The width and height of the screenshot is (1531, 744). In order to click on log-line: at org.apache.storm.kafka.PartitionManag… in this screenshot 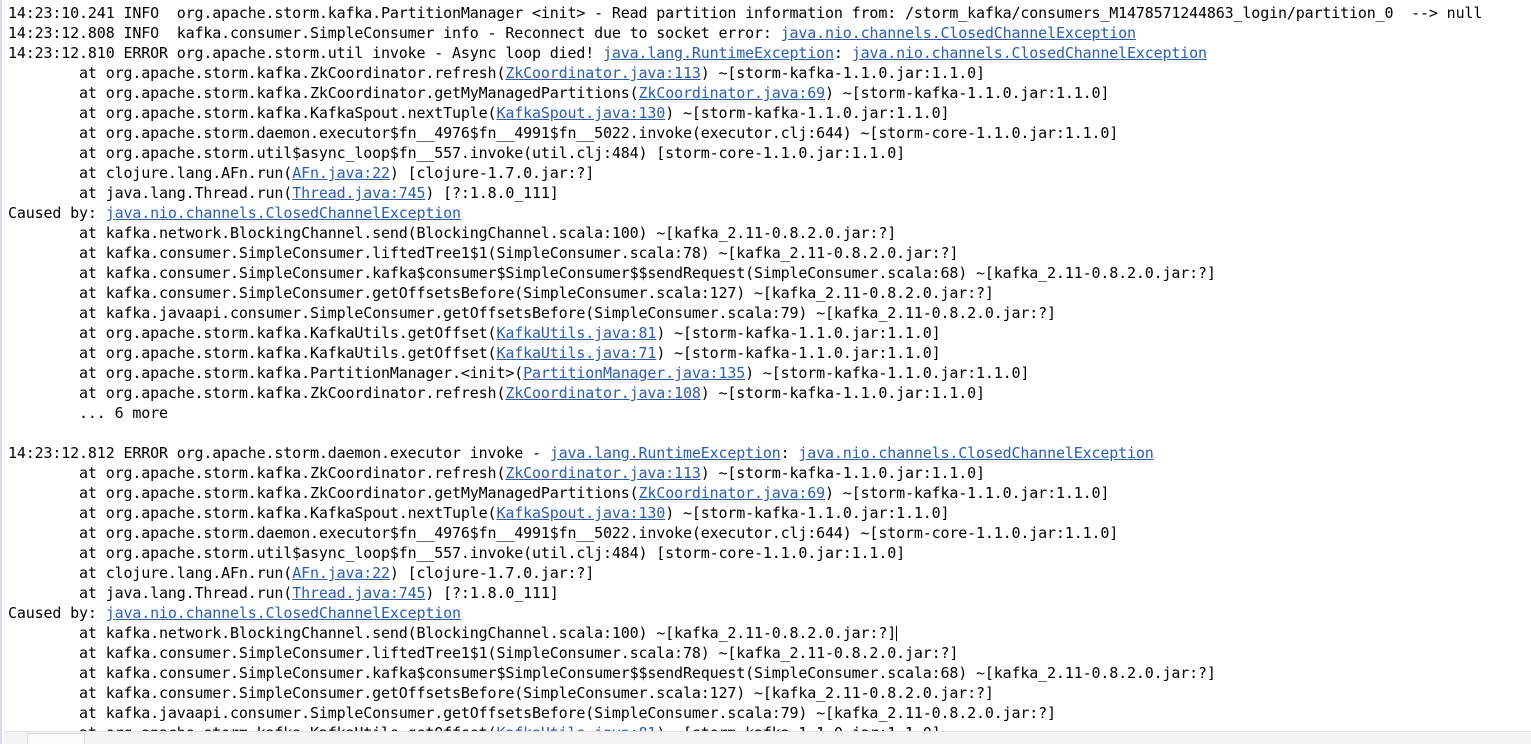, I will do `click(766, 373)`.